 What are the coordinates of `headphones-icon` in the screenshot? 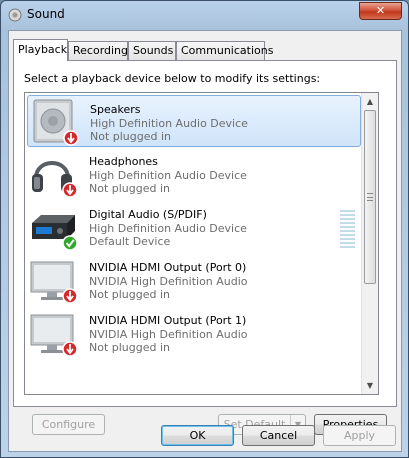 It's located at (55, 179).